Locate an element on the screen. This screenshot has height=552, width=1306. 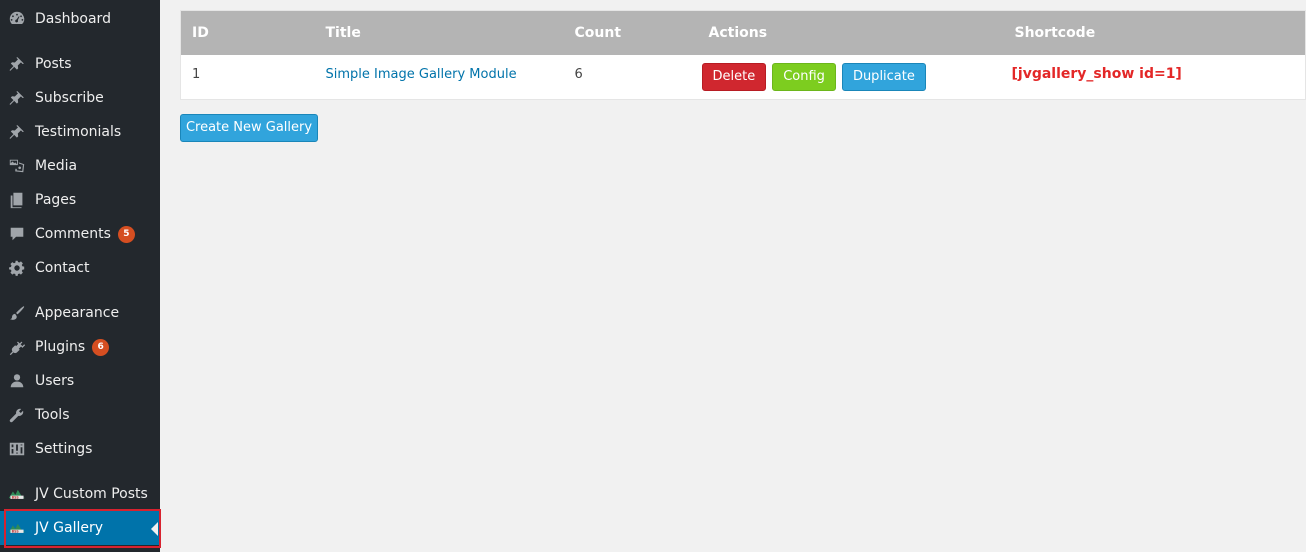
sidebar-item-label: Settings is located at coordinates (64, 449).